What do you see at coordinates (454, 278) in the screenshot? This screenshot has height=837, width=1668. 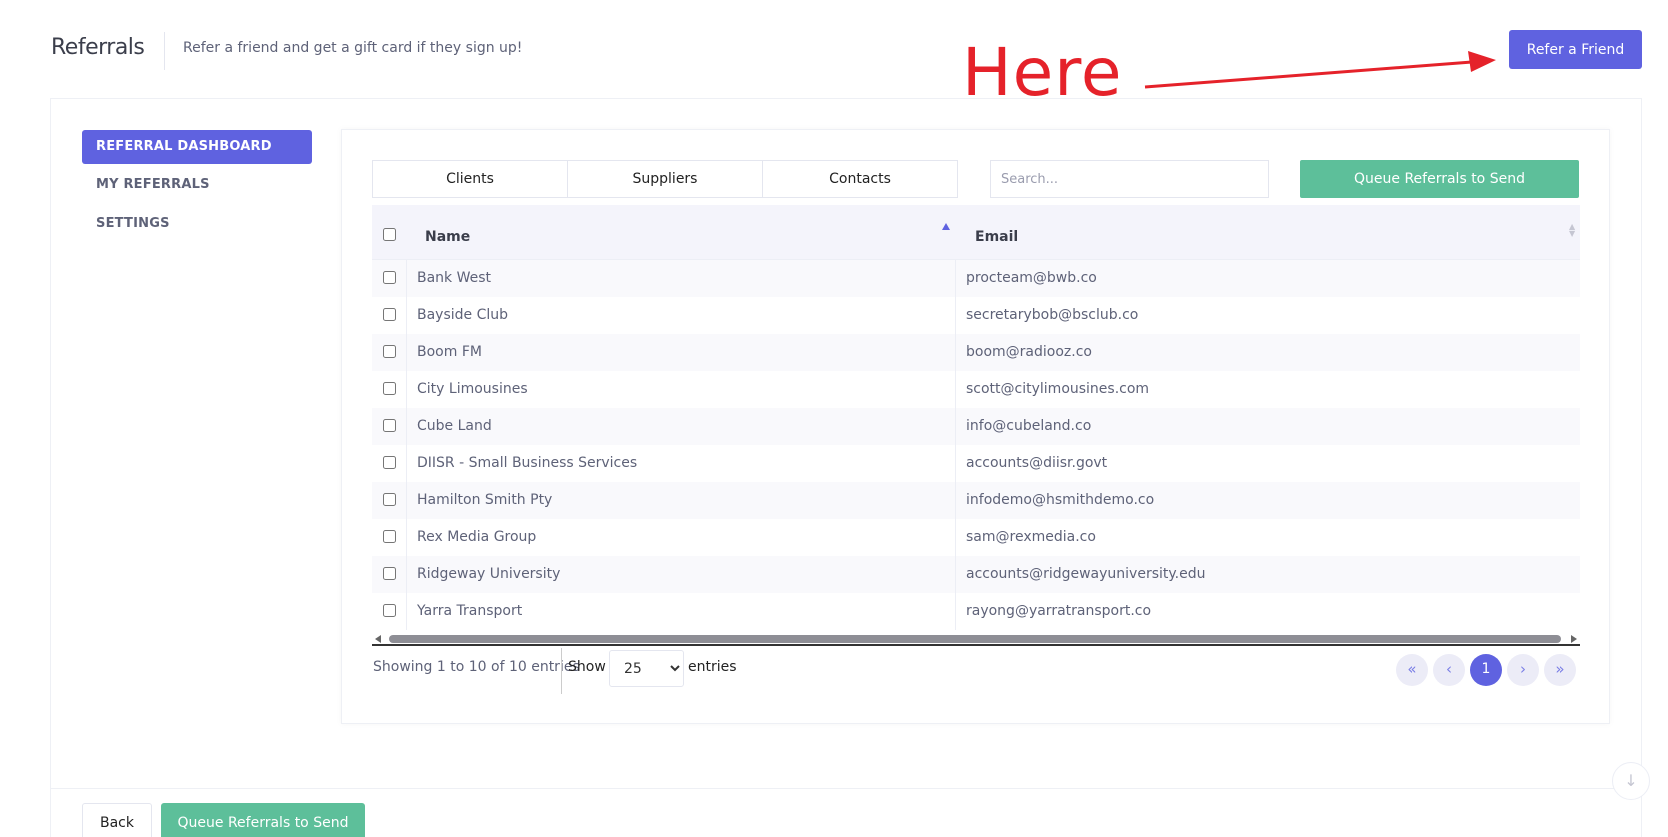 I see `cell-name: Bank West` at bounding box center [454, 278].